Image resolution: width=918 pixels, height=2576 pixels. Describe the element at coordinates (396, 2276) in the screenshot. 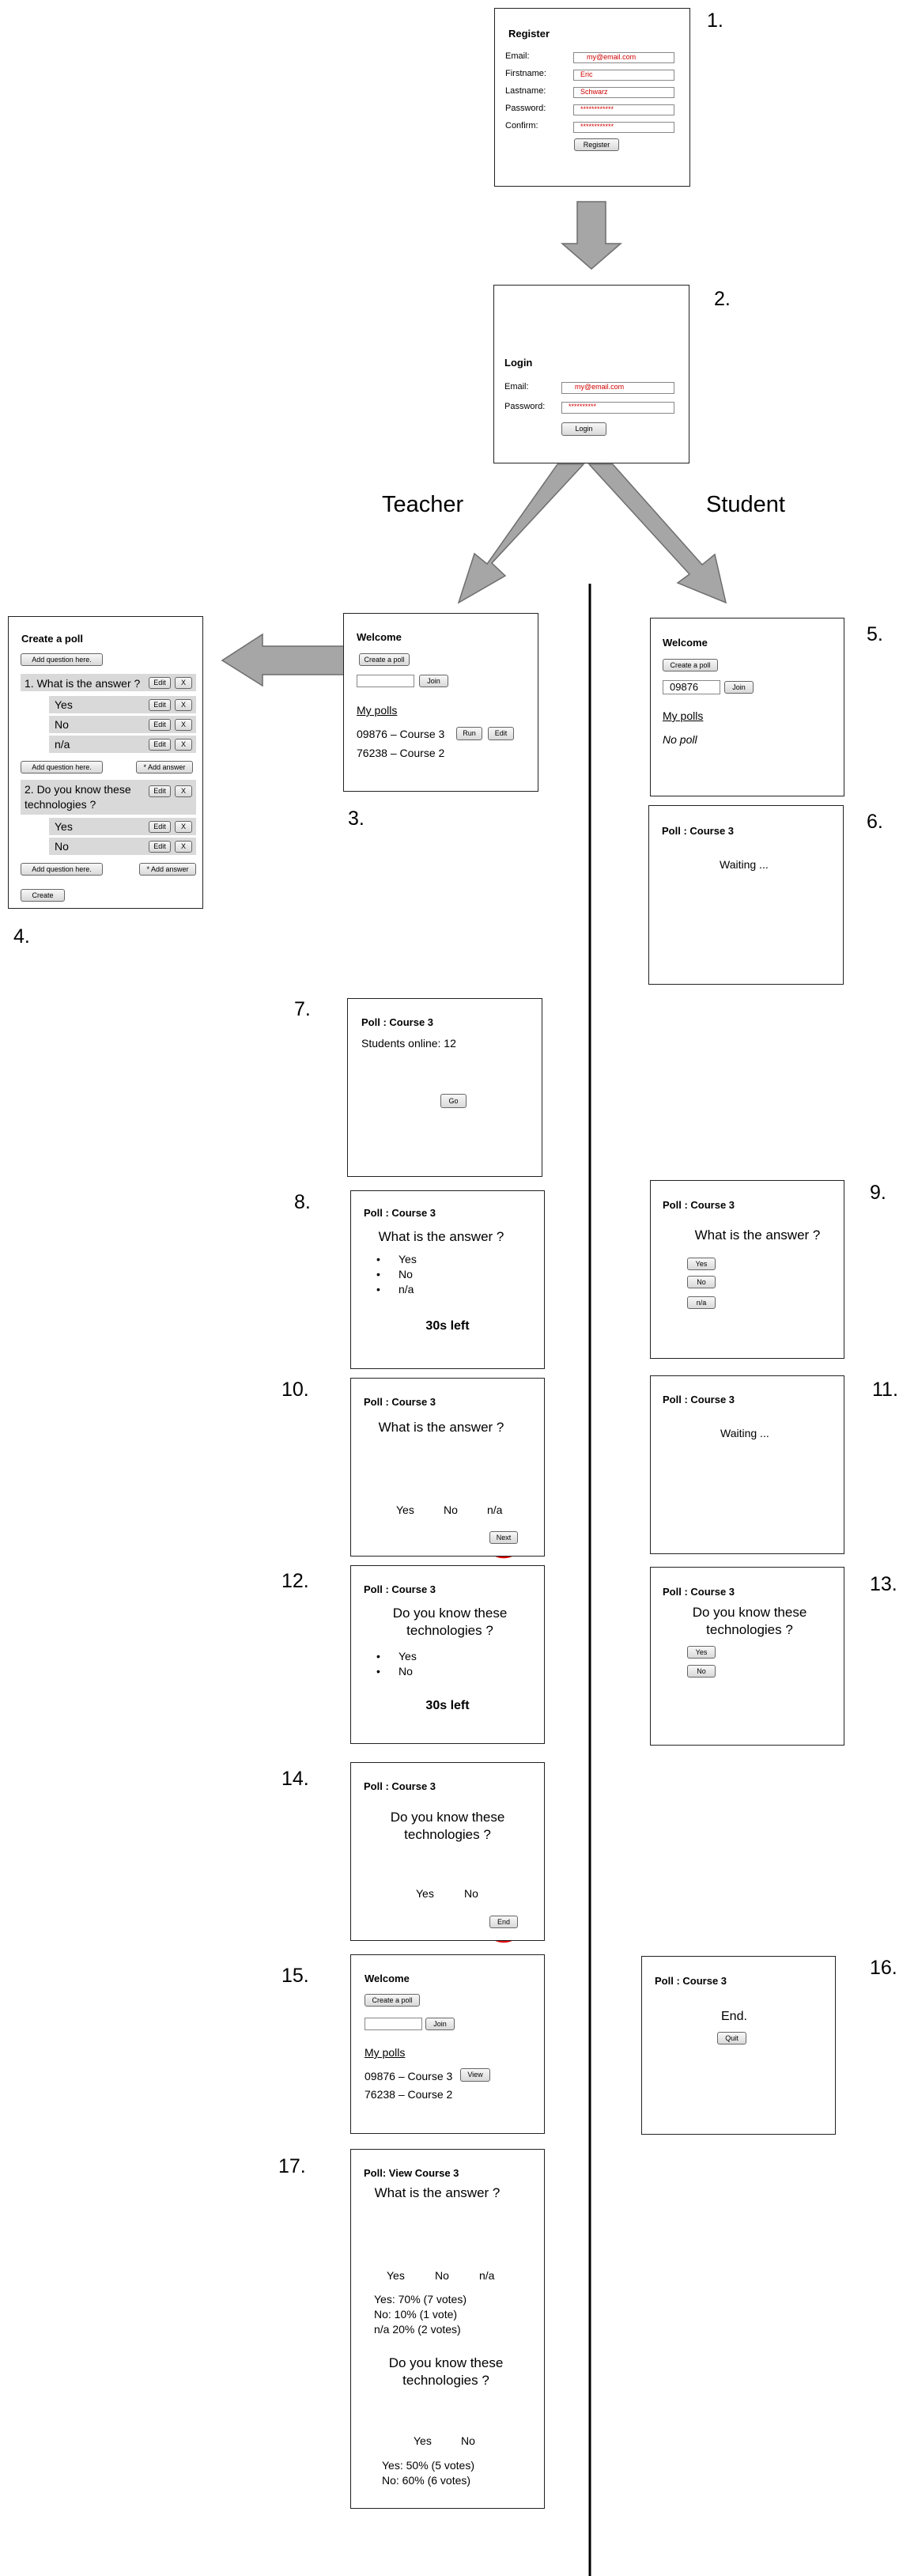

I see `chart-label: Yes` at that location.